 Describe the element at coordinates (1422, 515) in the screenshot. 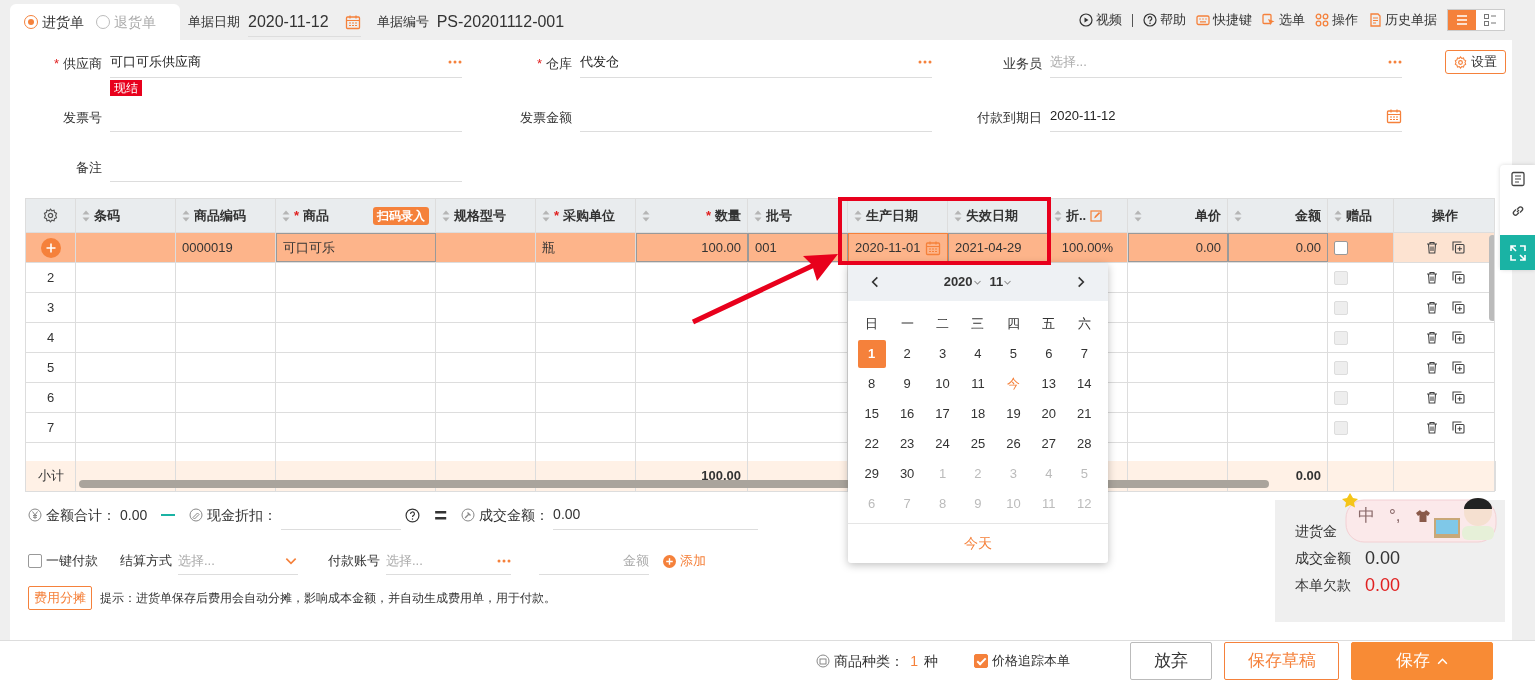

I see `shirt-icon` at that location.